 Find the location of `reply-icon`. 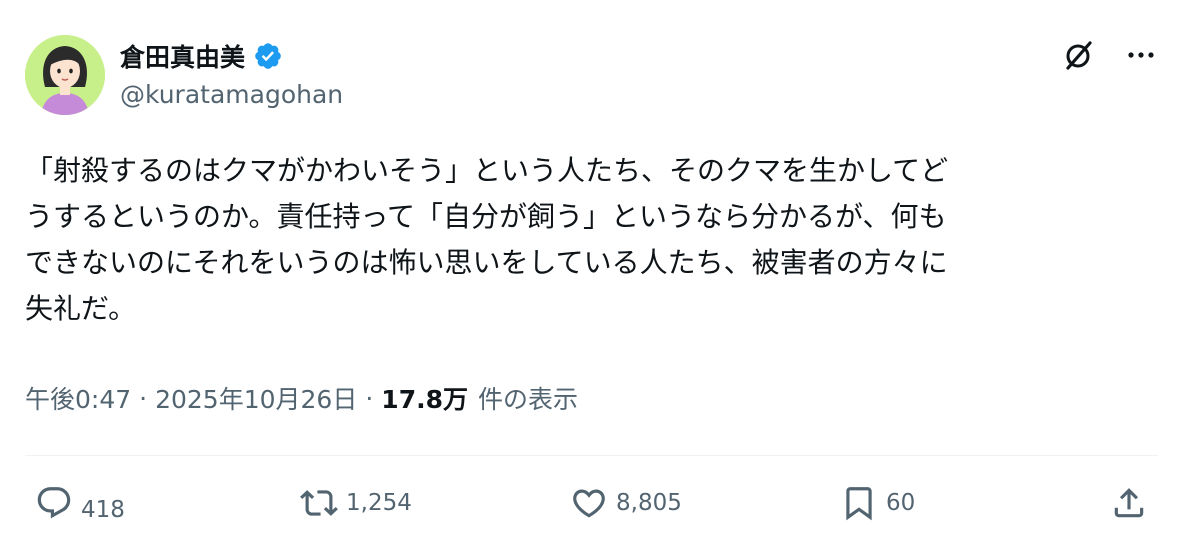

reply-icon is located at coordinates (54, 503).